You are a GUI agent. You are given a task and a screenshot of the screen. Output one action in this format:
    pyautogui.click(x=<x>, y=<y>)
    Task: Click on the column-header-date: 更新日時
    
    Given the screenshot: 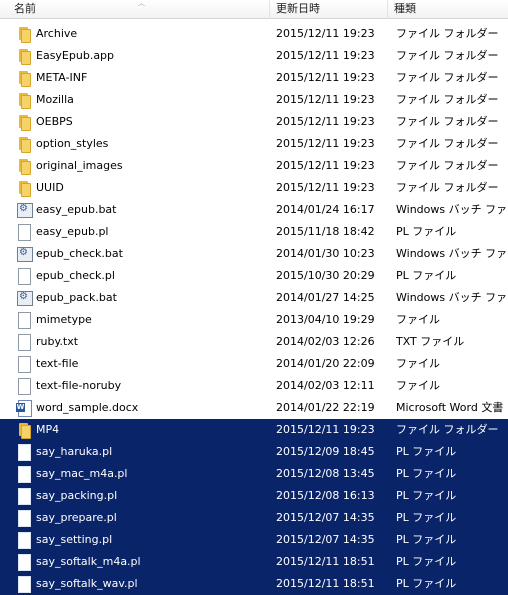 What is the action you would take?
    pyautogui.click(x=329, y=9)
    